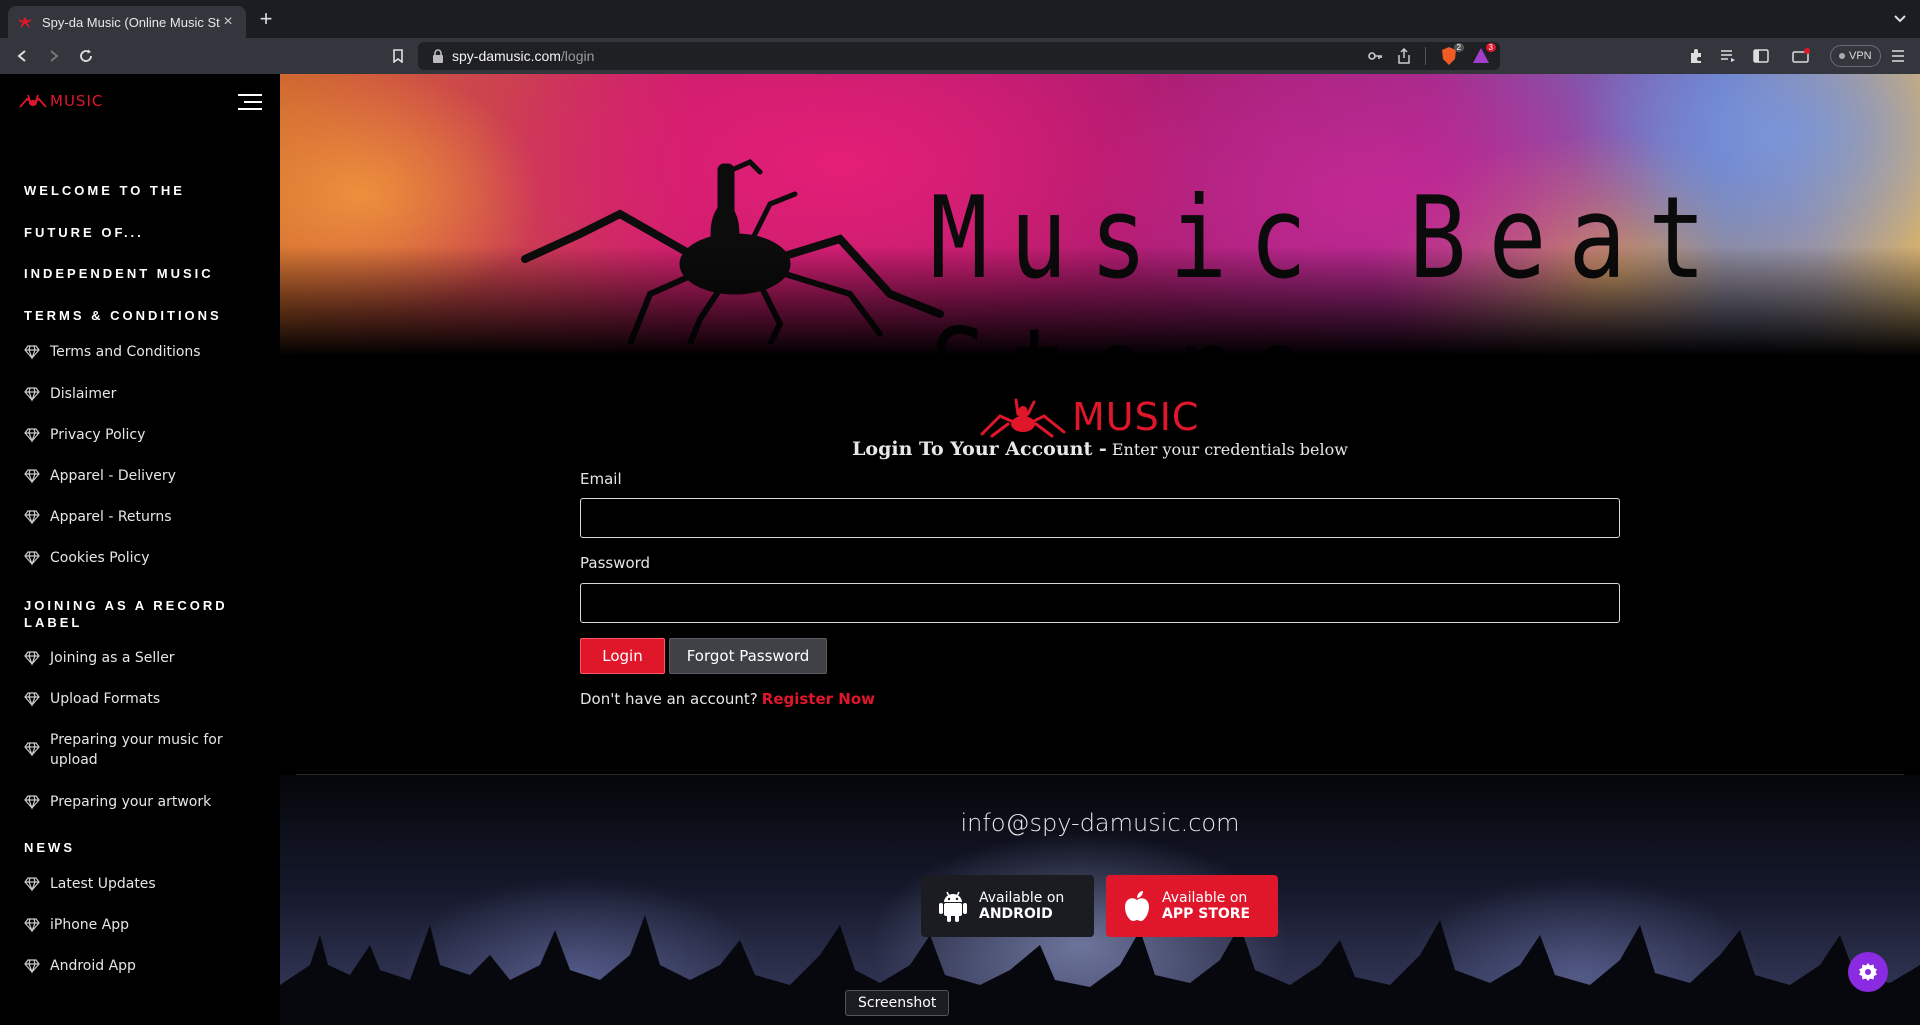 The width and height of the screenshot is (1920, 1025). What do you see at coordinates (818, 699) in the screenshot?
I see `register-now-link: Register Now` at bounding box center [818, 699].